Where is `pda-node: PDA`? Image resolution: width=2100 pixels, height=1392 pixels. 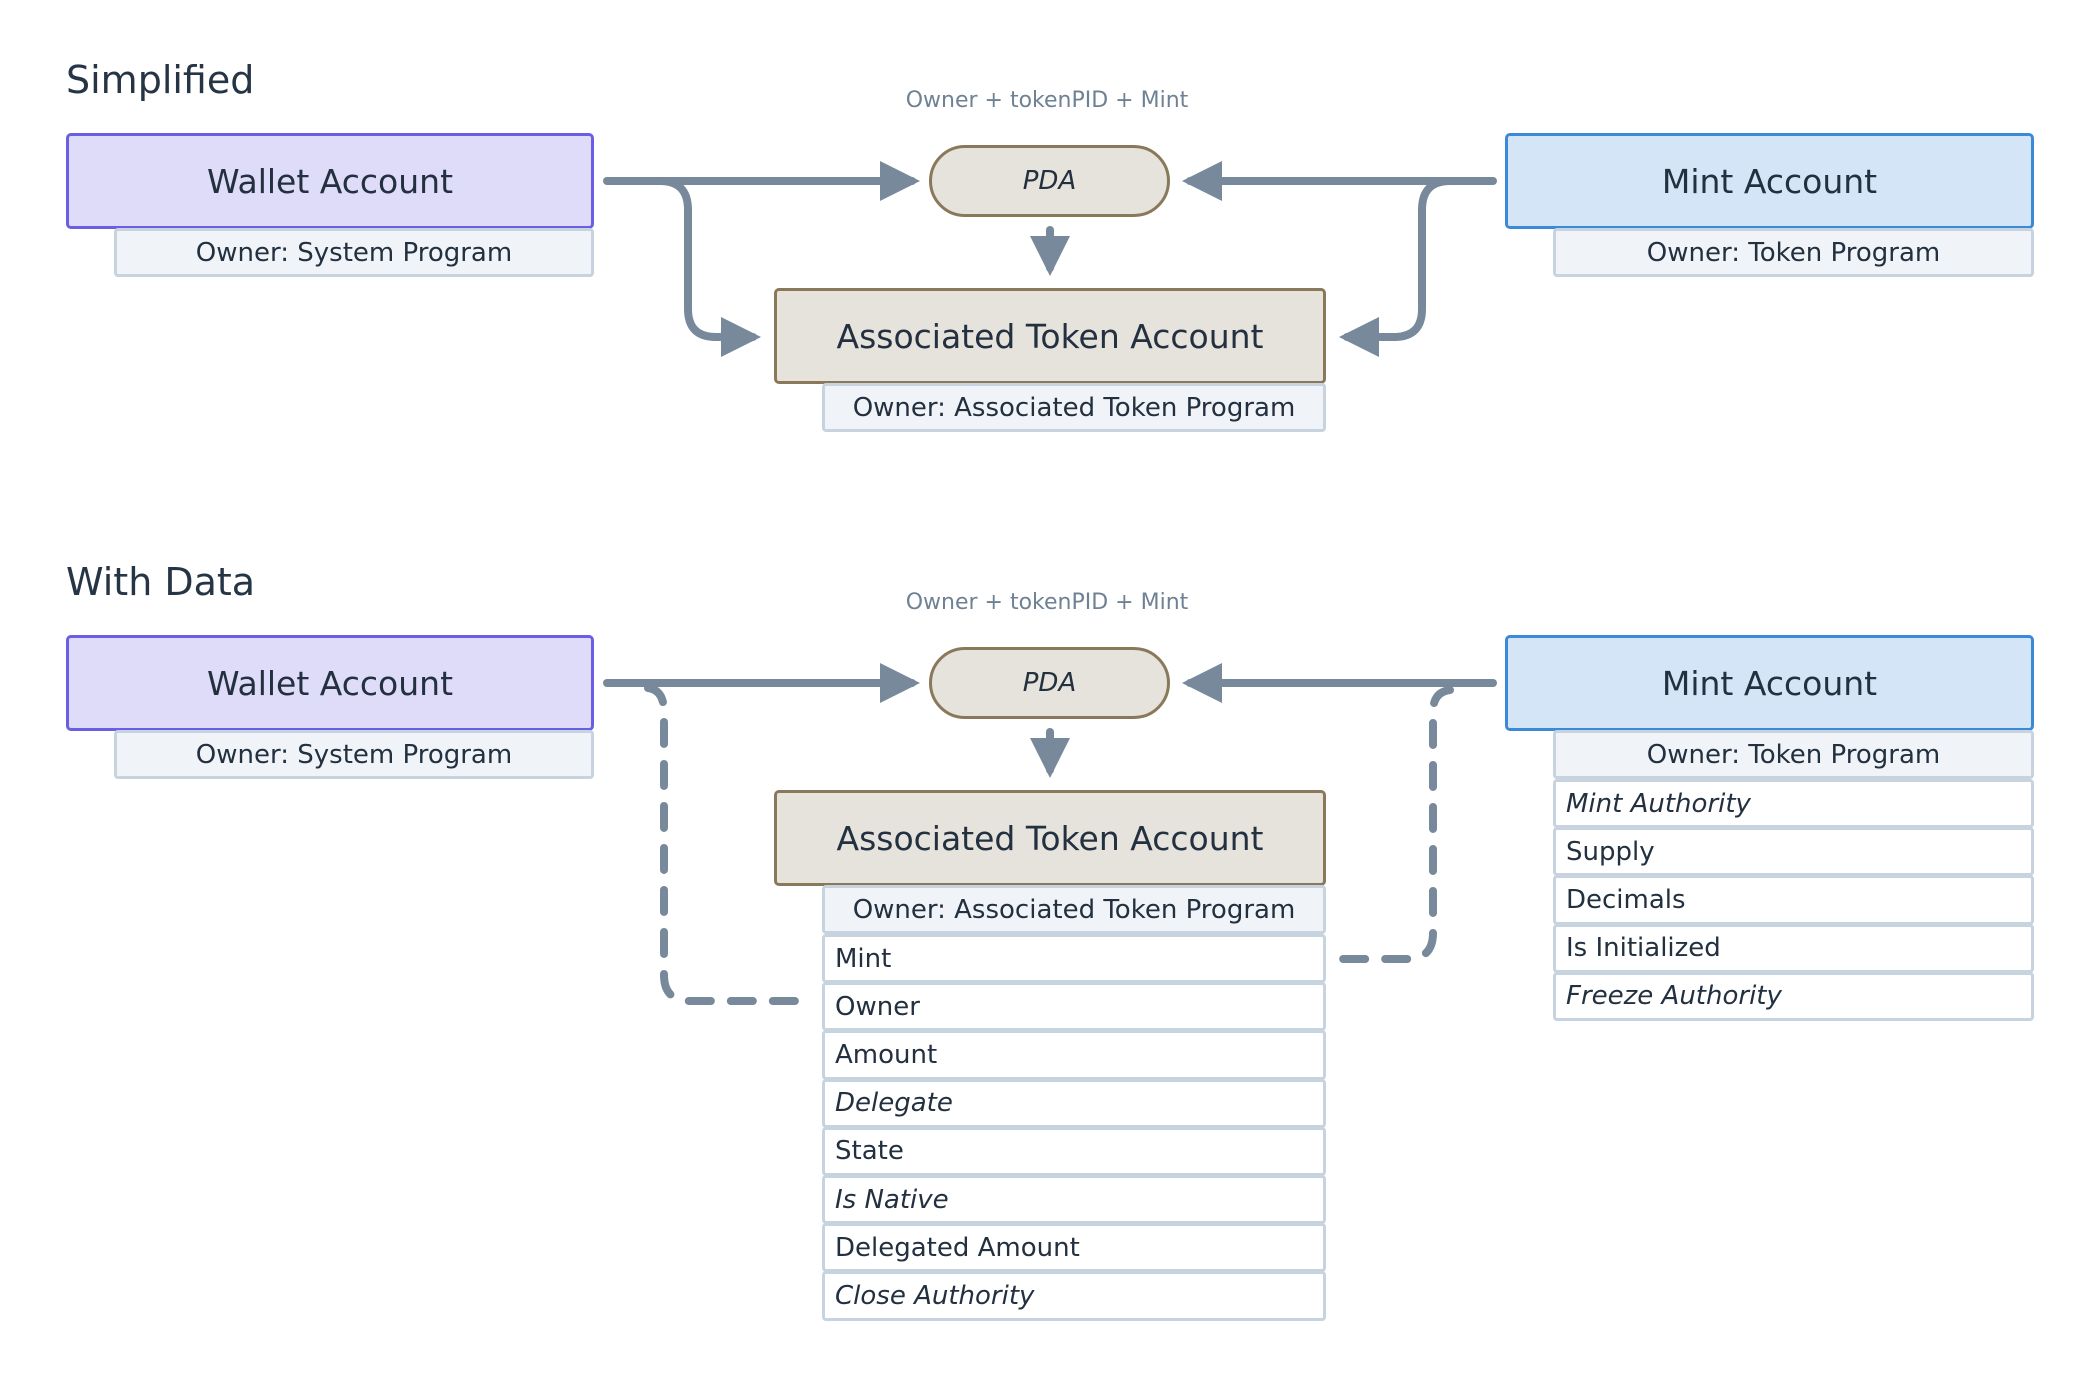
pda-node: PDA is located at coordinates (1049, 181).